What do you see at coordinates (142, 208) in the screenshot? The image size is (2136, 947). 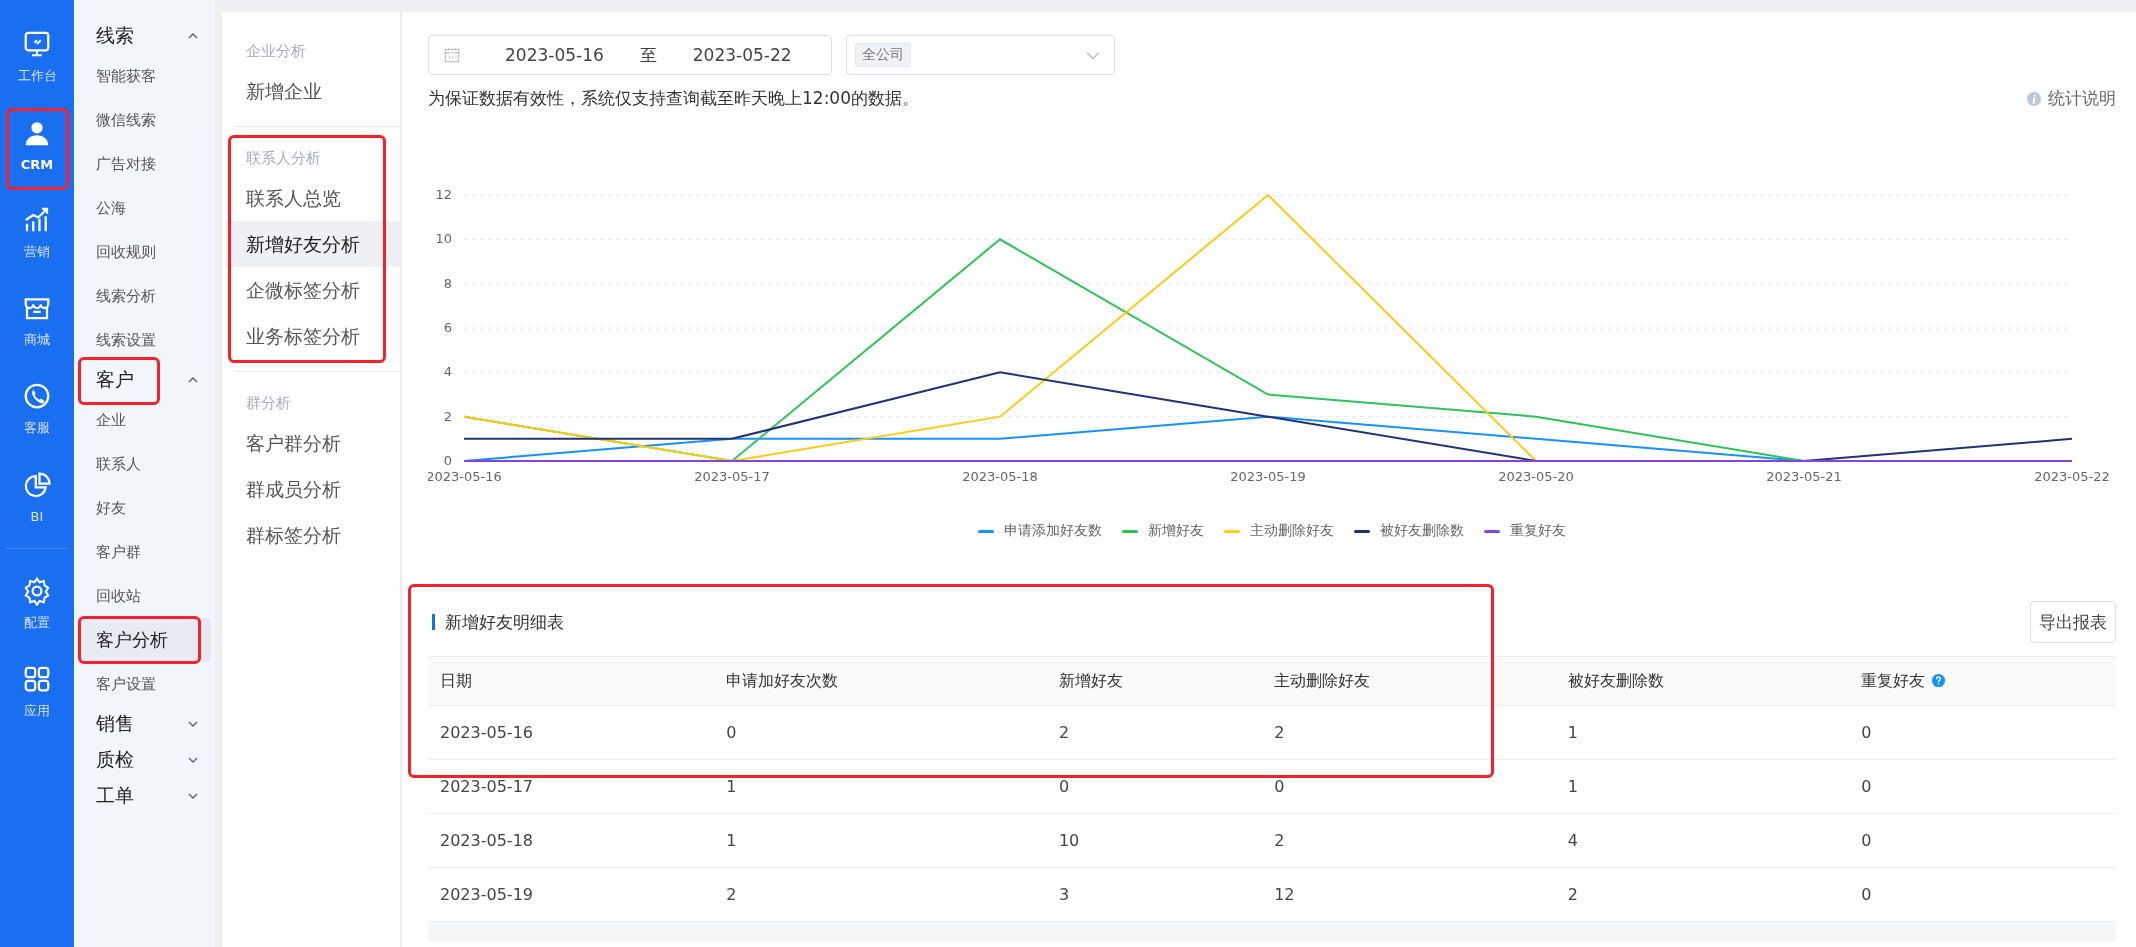 I see `sidebar-item: 公海` at bounding box center [142, 208].